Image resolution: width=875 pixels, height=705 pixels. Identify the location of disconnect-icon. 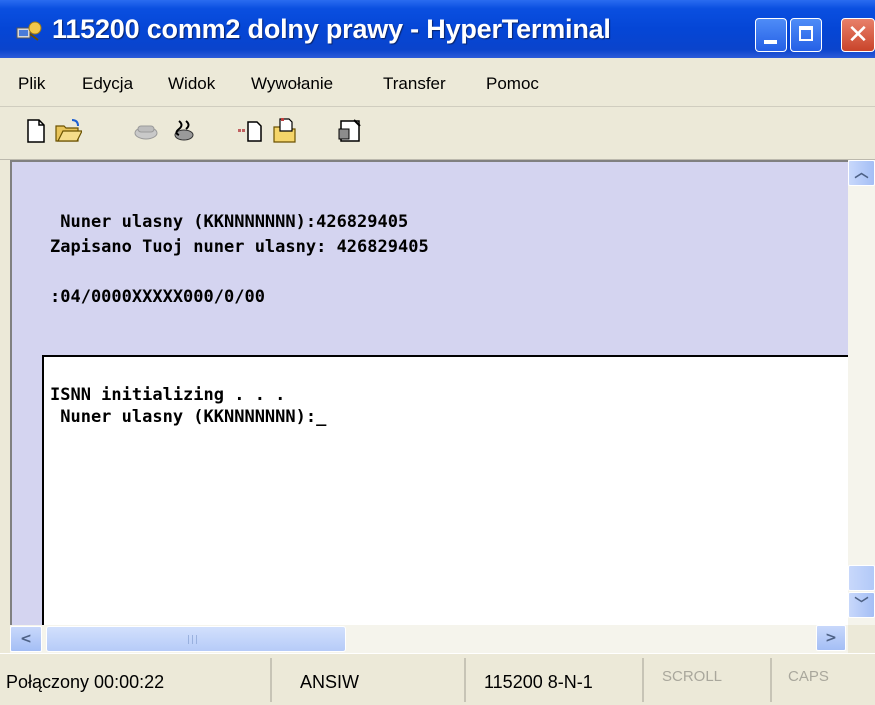
(184, 131).